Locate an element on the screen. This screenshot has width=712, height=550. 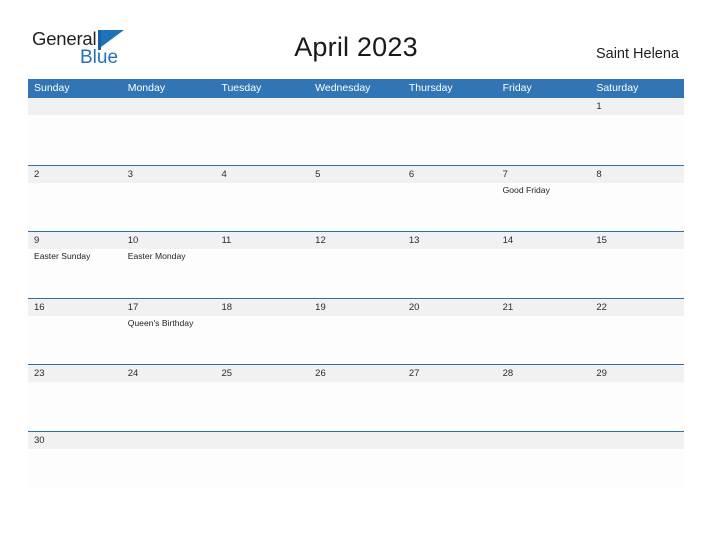
calendar-day-22: 22 is located at coordinates (637, 331).